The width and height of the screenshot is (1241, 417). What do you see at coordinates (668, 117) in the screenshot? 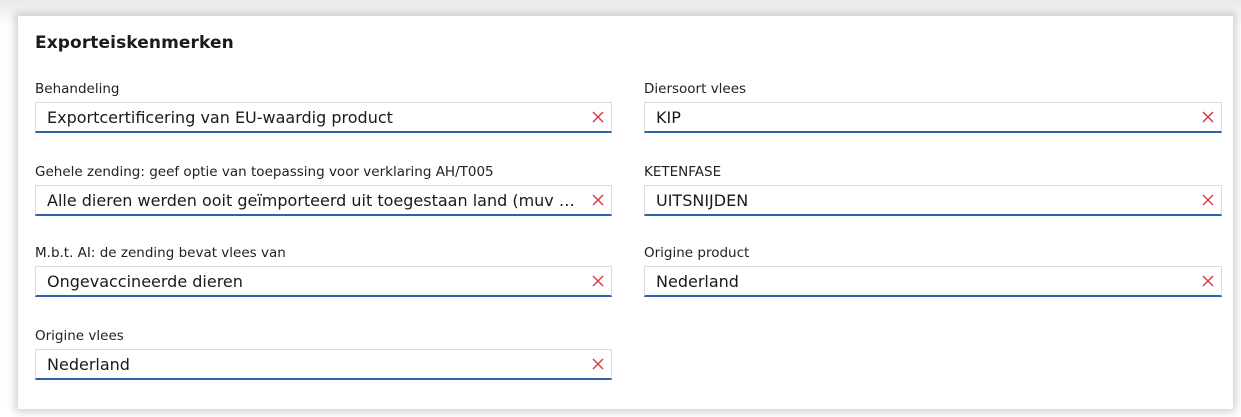
I see `diersoort-vlees-value: KIP` at bounding box center [668, 117].